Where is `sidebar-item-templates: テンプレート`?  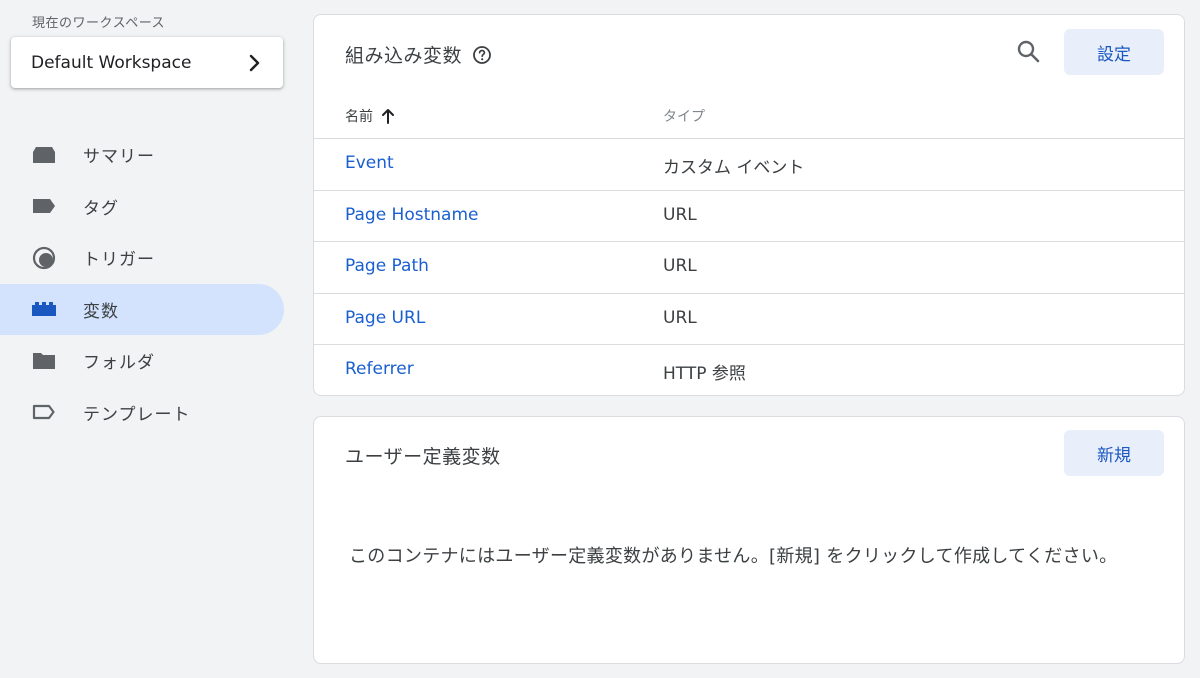
sidebar-item-templates: テンプレート is located at coordinates (142, 413).